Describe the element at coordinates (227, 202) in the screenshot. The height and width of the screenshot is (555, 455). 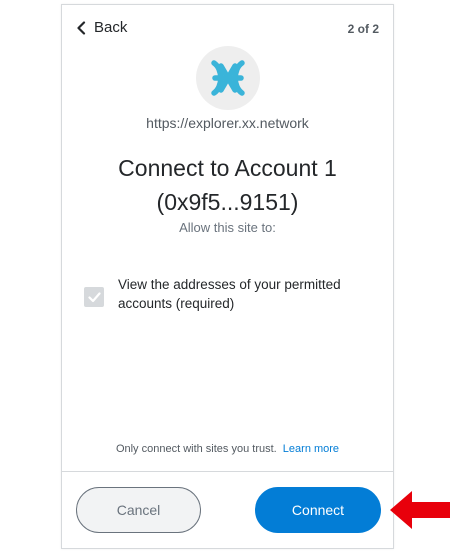
I see `connect-title-address: (0x9f5...9151)` at that location.